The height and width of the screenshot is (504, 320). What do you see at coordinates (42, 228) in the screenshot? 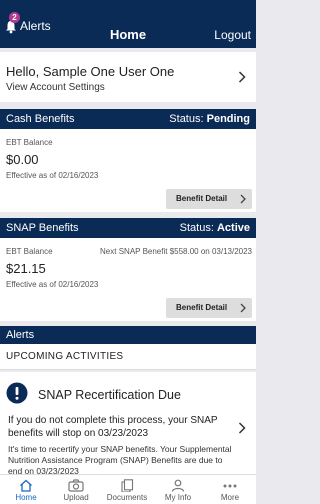
I see `snap-benefits-title: SNAP Benefits` at bounding box center [42, 228].